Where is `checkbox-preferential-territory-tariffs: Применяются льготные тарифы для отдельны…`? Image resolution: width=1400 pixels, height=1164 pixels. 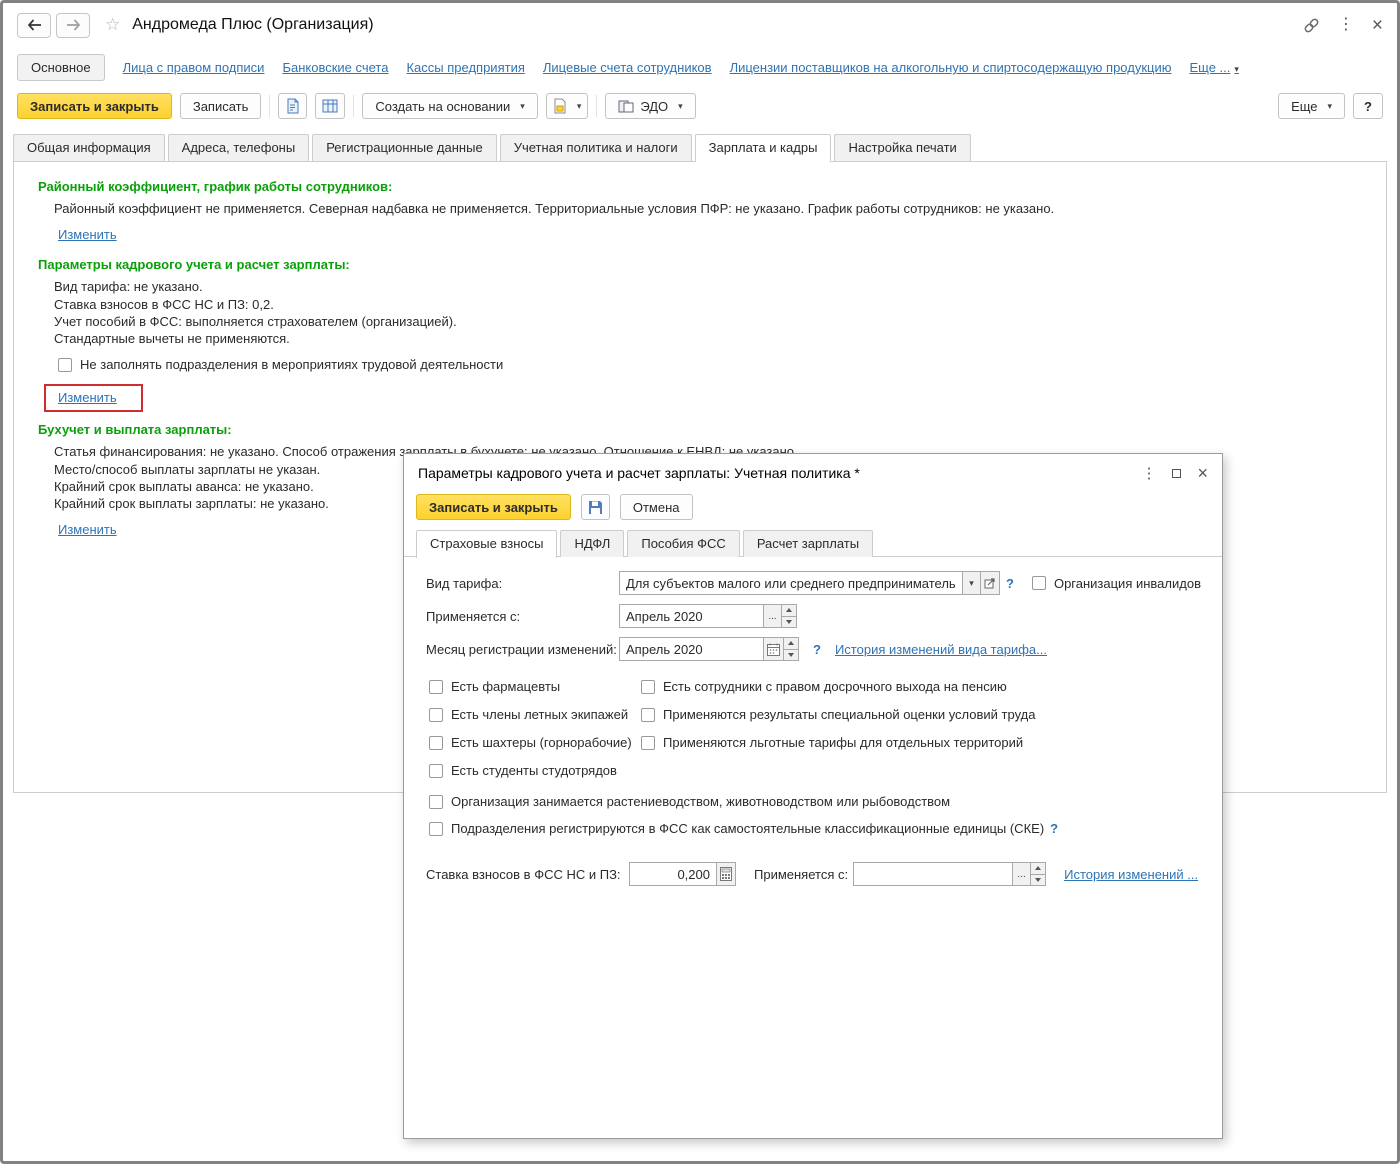 checkbox-preferential-territory-tariffs: Применяются льготные тарифы для отдельны… is located at coordinates (925, 742).